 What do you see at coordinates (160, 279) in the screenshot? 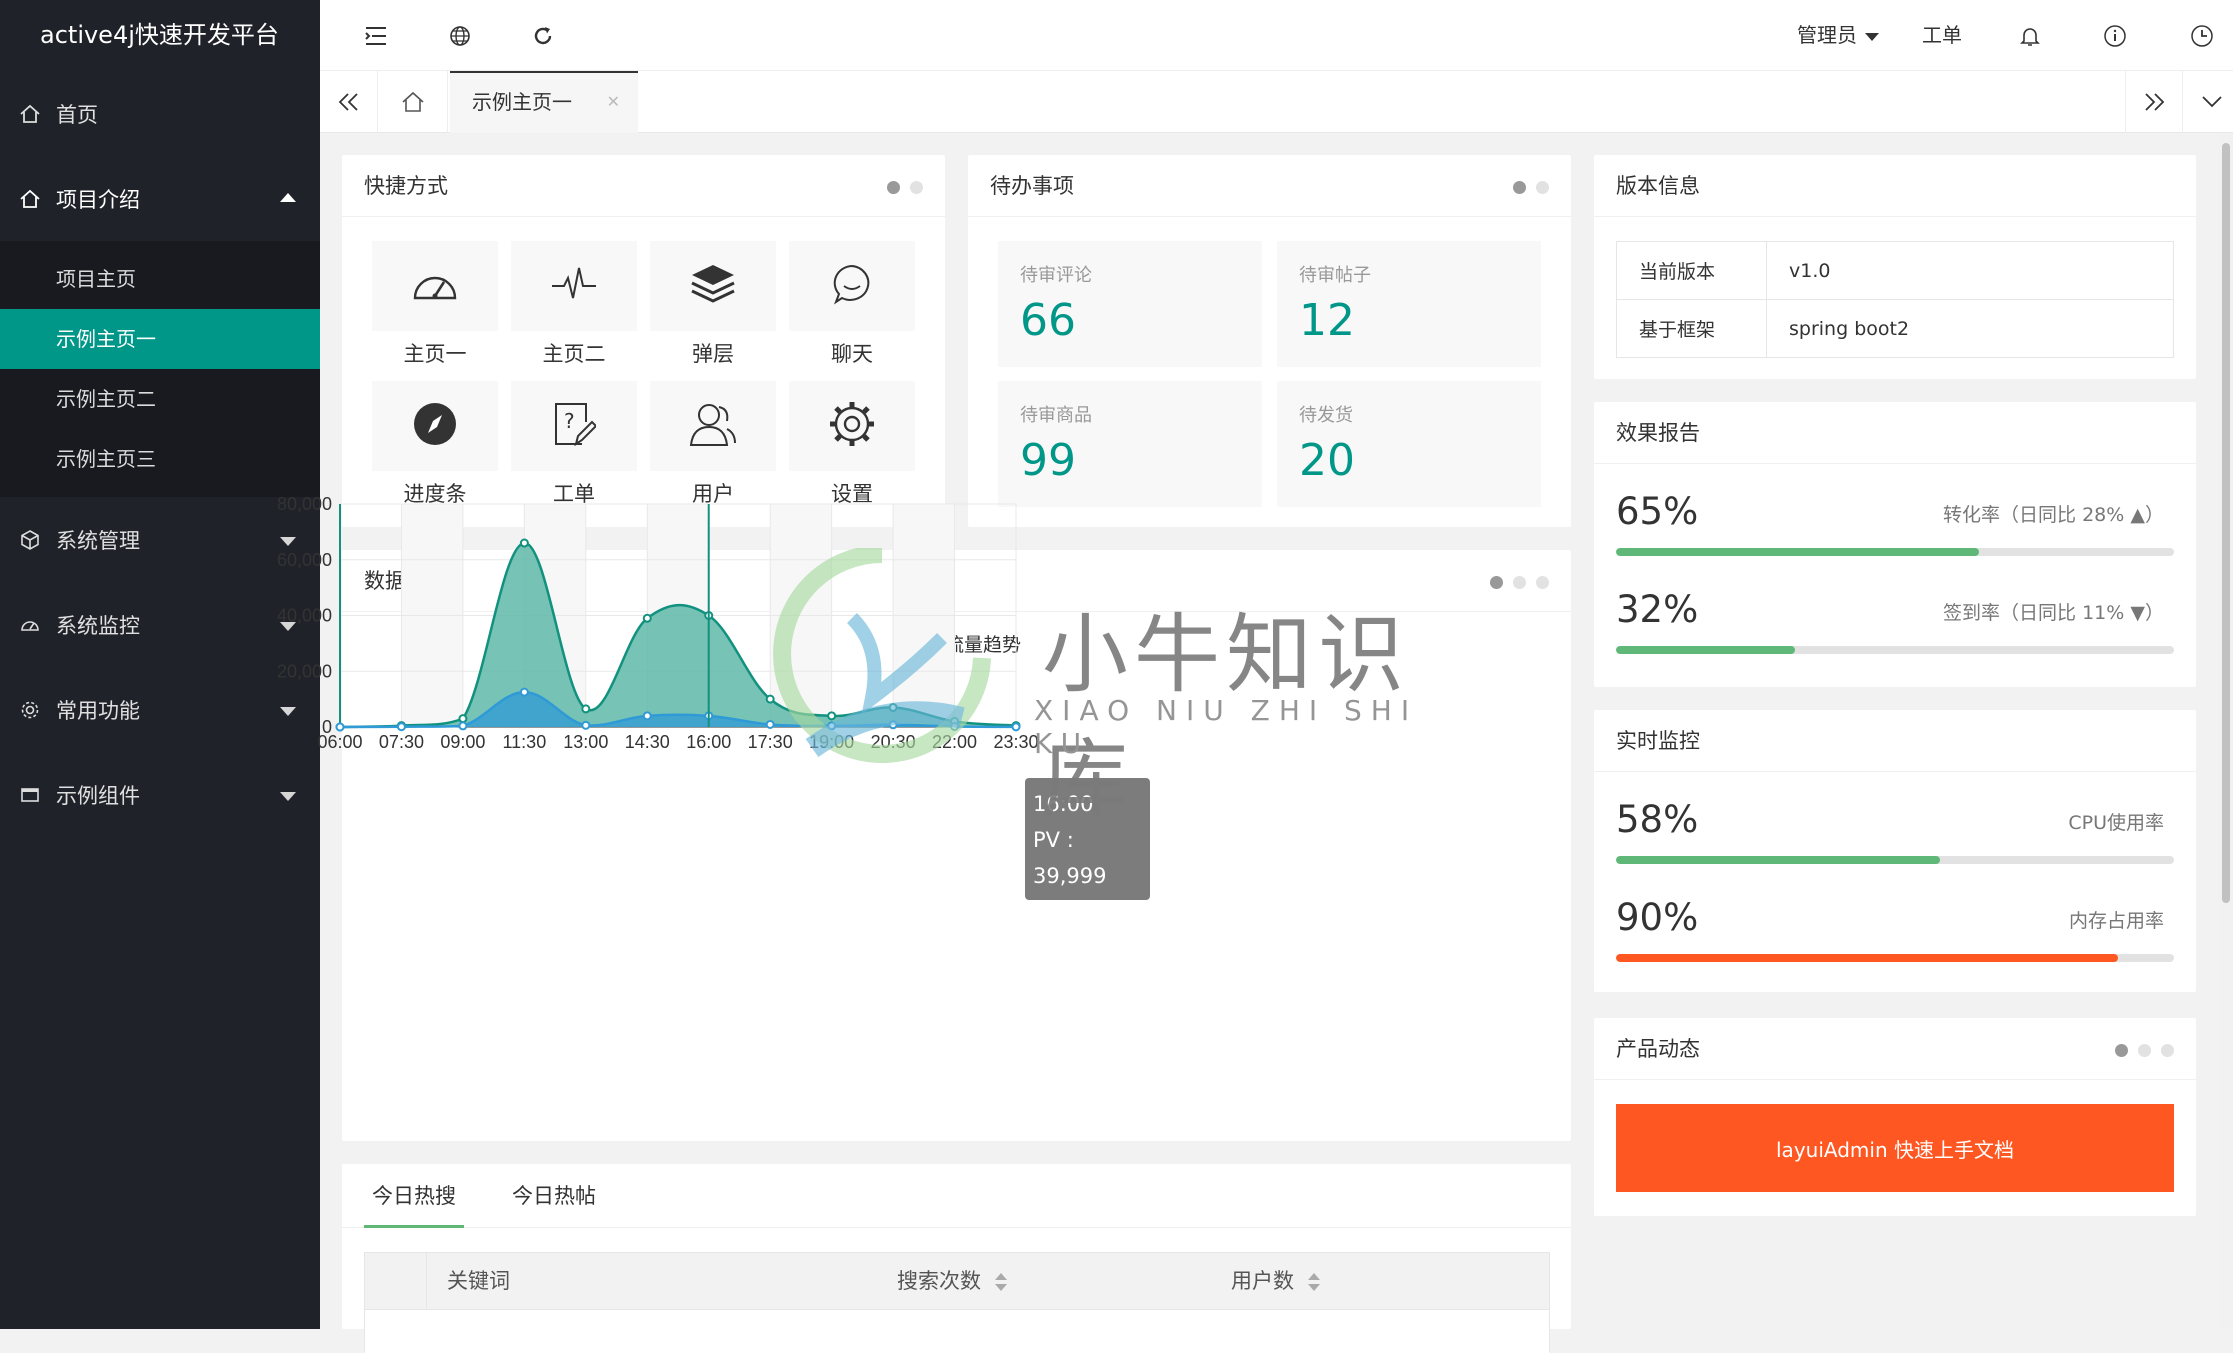
I see `sidebar-subitem-project-home: 项目主页` at bounding box center [160, 279].